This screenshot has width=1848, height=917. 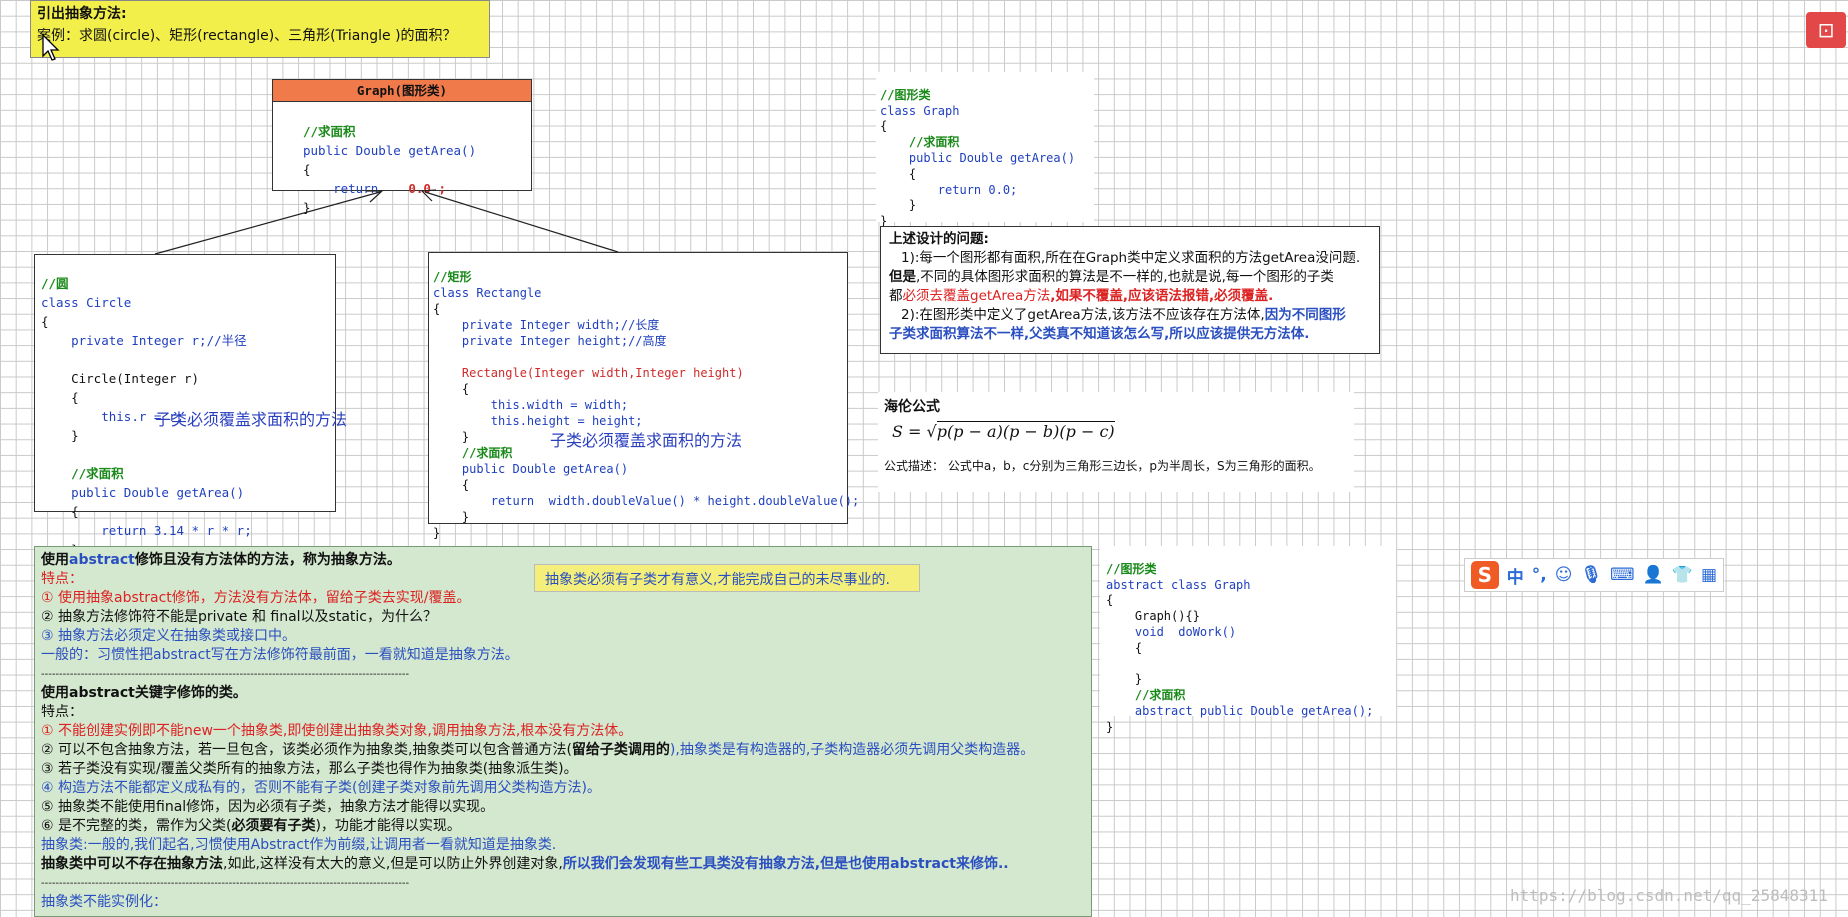 I want to click on code-line: private Integer width;//长度, so click(x=560, y=325).